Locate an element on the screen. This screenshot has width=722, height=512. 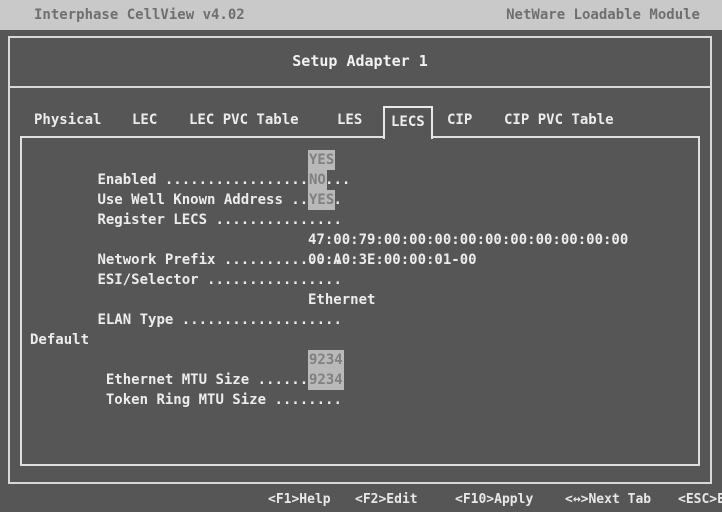
token-ring-mtu-row: Token Ring MTU Size ........ 9234 is located at coordinates (187, 389).